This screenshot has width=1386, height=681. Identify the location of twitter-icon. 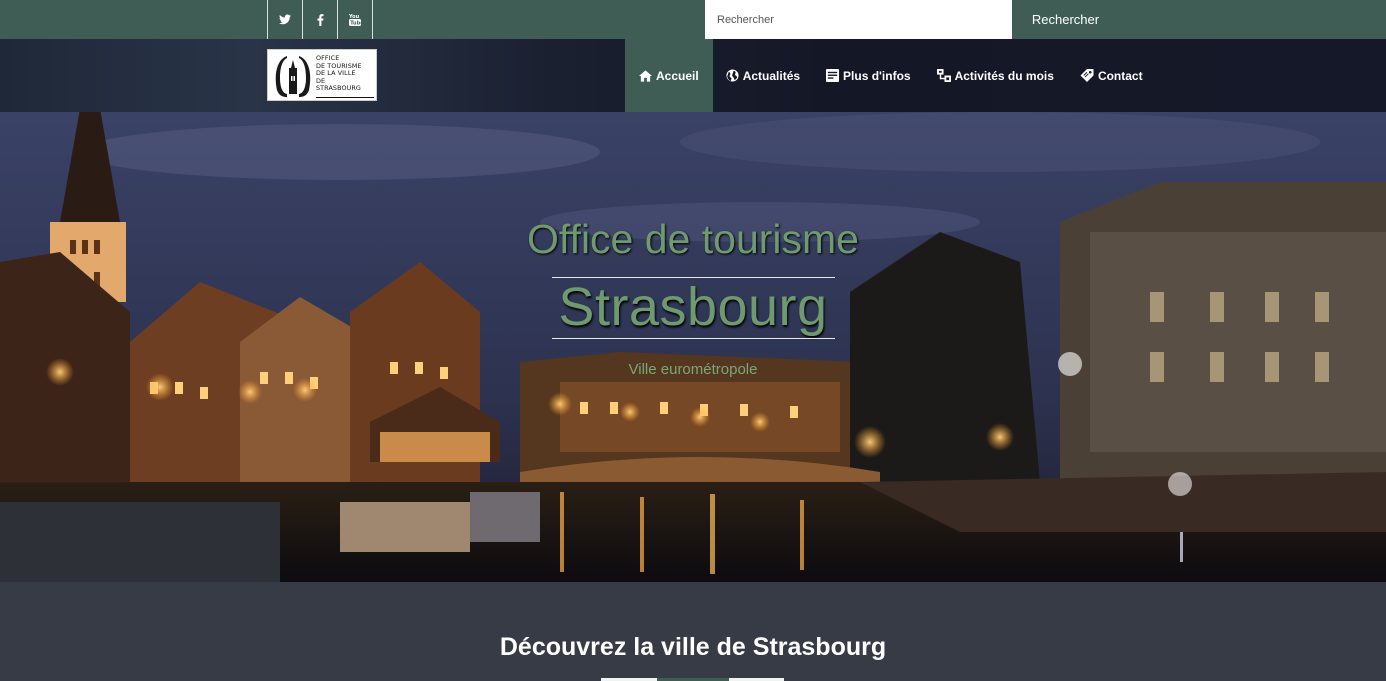
(285, 19).